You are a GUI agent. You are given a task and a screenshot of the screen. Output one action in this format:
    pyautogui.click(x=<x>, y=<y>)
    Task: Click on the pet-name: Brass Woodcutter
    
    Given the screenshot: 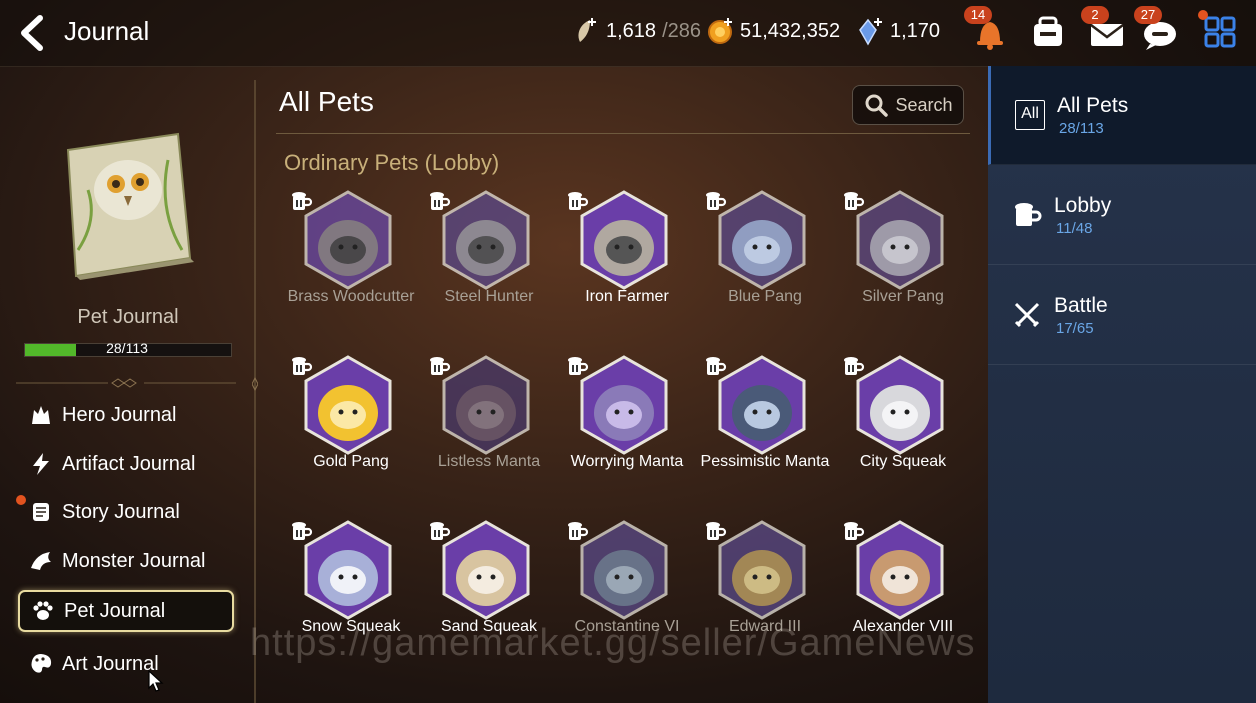 What is the action you would take?
    pyautogui.click(x=351, y=296)
    